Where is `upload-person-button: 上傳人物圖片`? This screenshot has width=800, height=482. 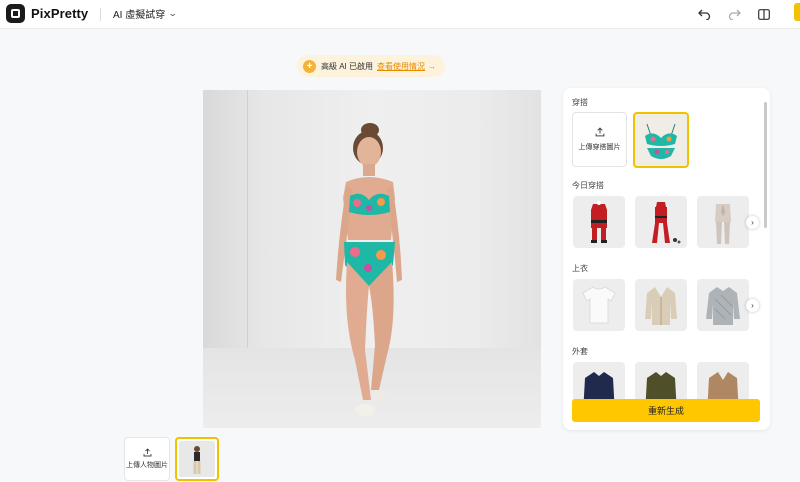
upload-person-button: 上傳人物圖片 is located at coordinates (147, 459).